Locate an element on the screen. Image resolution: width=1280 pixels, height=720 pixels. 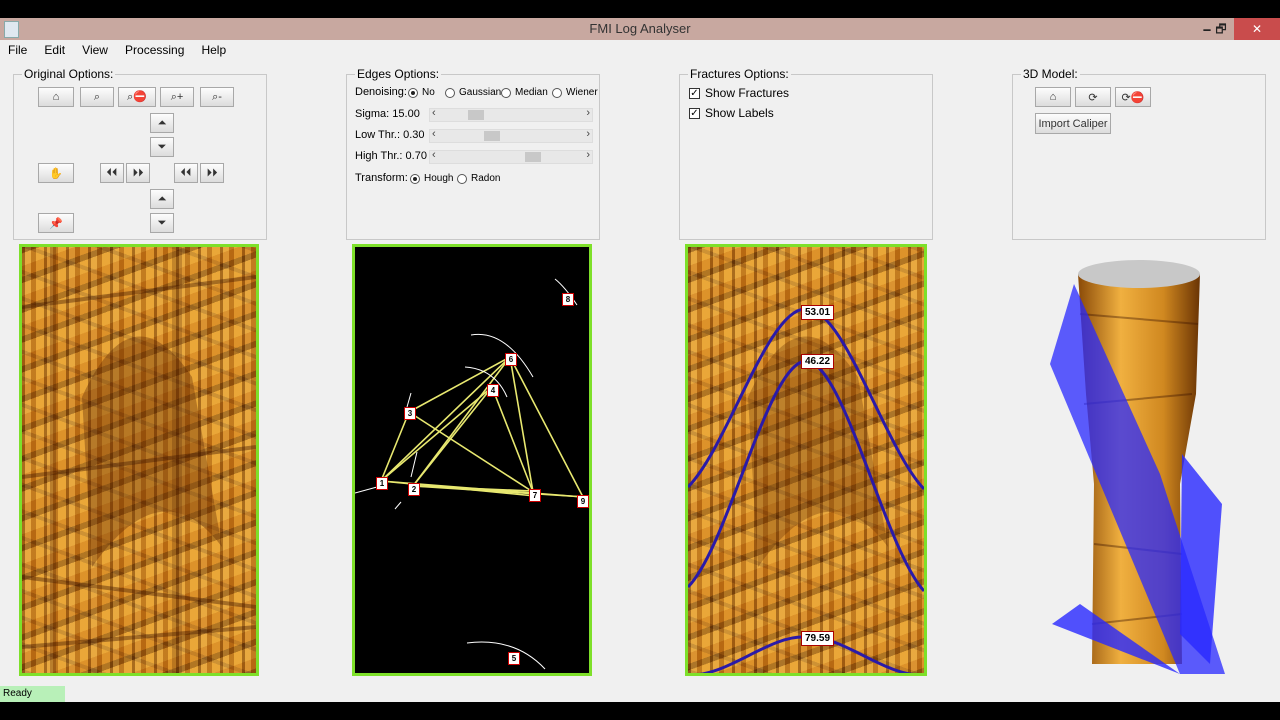
model3d-options-group: 3D Model: ⌂ ⟳ ⟳⛔ Import Caliper is located at coordinates (1139, 153).